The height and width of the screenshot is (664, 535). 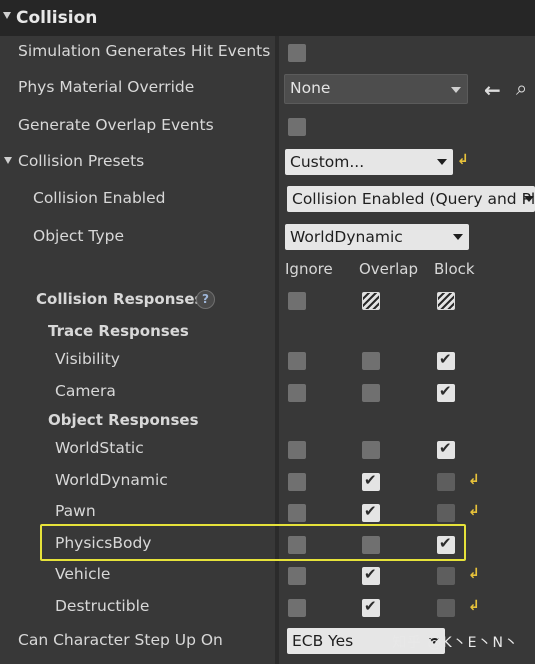 What do you see at coordinates (446, 301) in the screenshot?
I see `responses-block-all-checkbox` at bounding box center [446, 301].